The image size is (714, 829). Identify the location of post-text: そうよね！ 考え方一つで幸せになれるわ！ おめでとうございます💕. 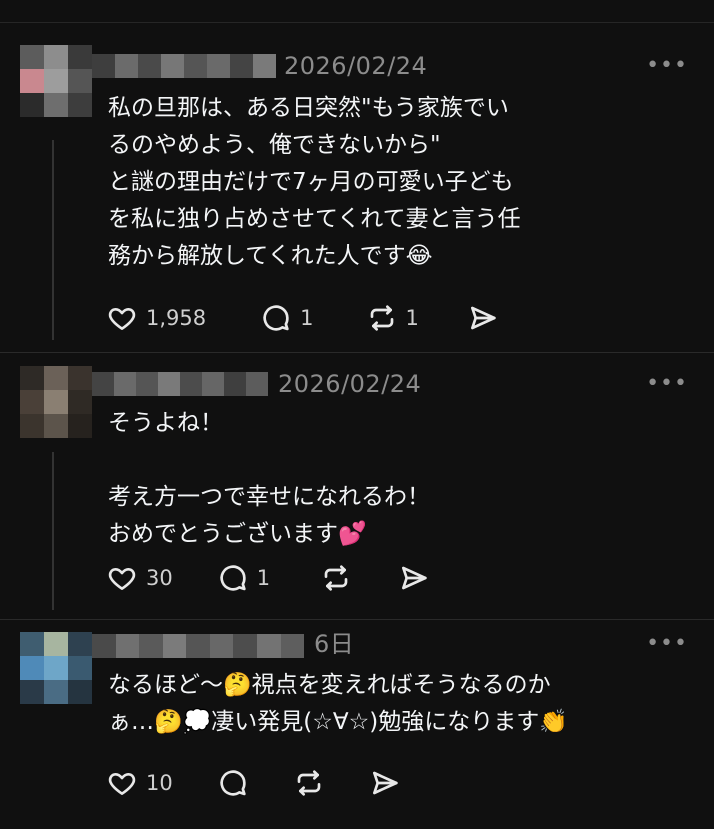
(269, 478).